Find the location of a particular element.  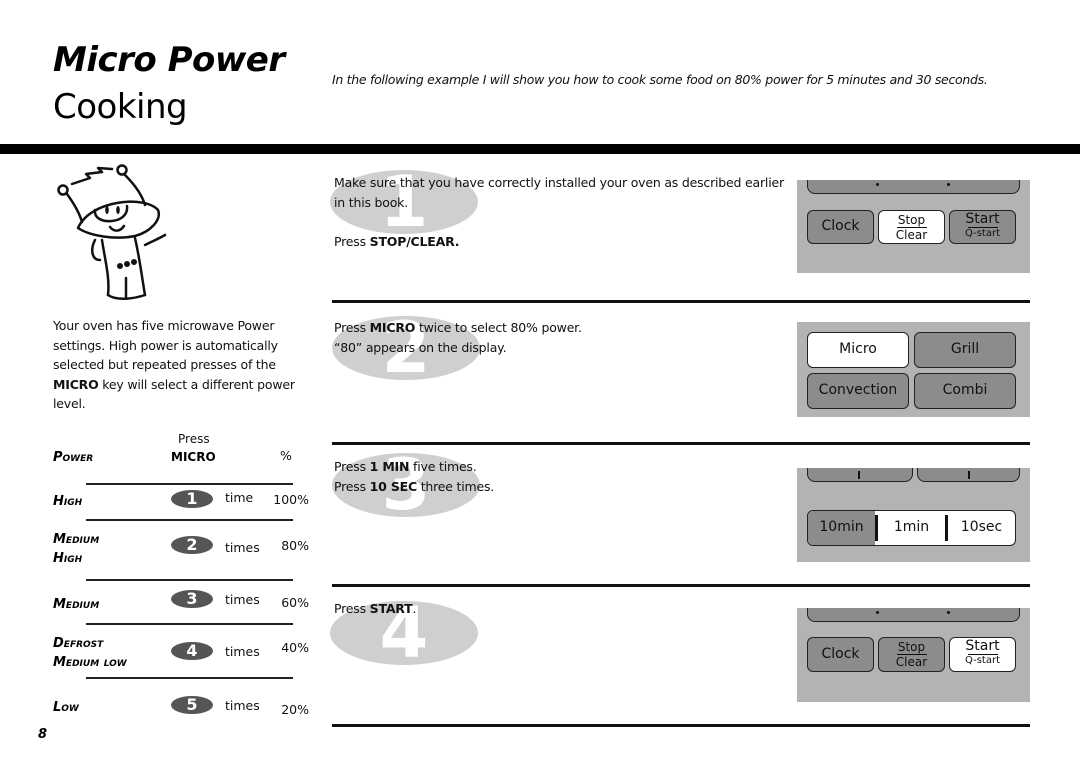

header-micro: MICRO is located at coordinates (193, 457).